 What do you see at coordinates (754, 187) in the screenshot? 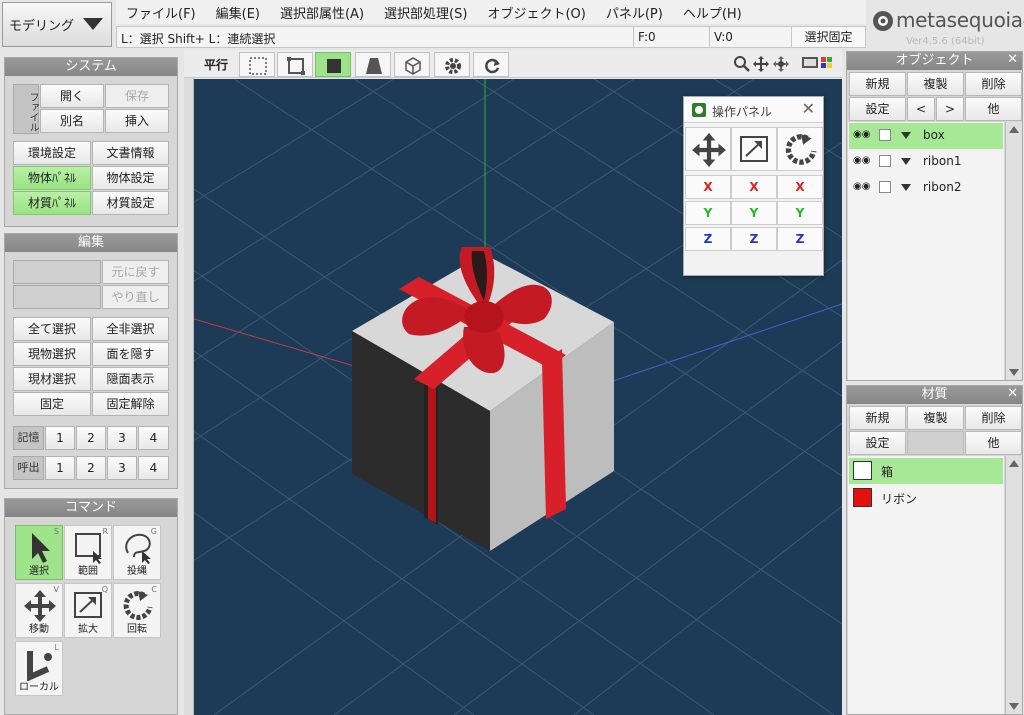
I see `op-scale-x: X` at bounding box center [754, 187].